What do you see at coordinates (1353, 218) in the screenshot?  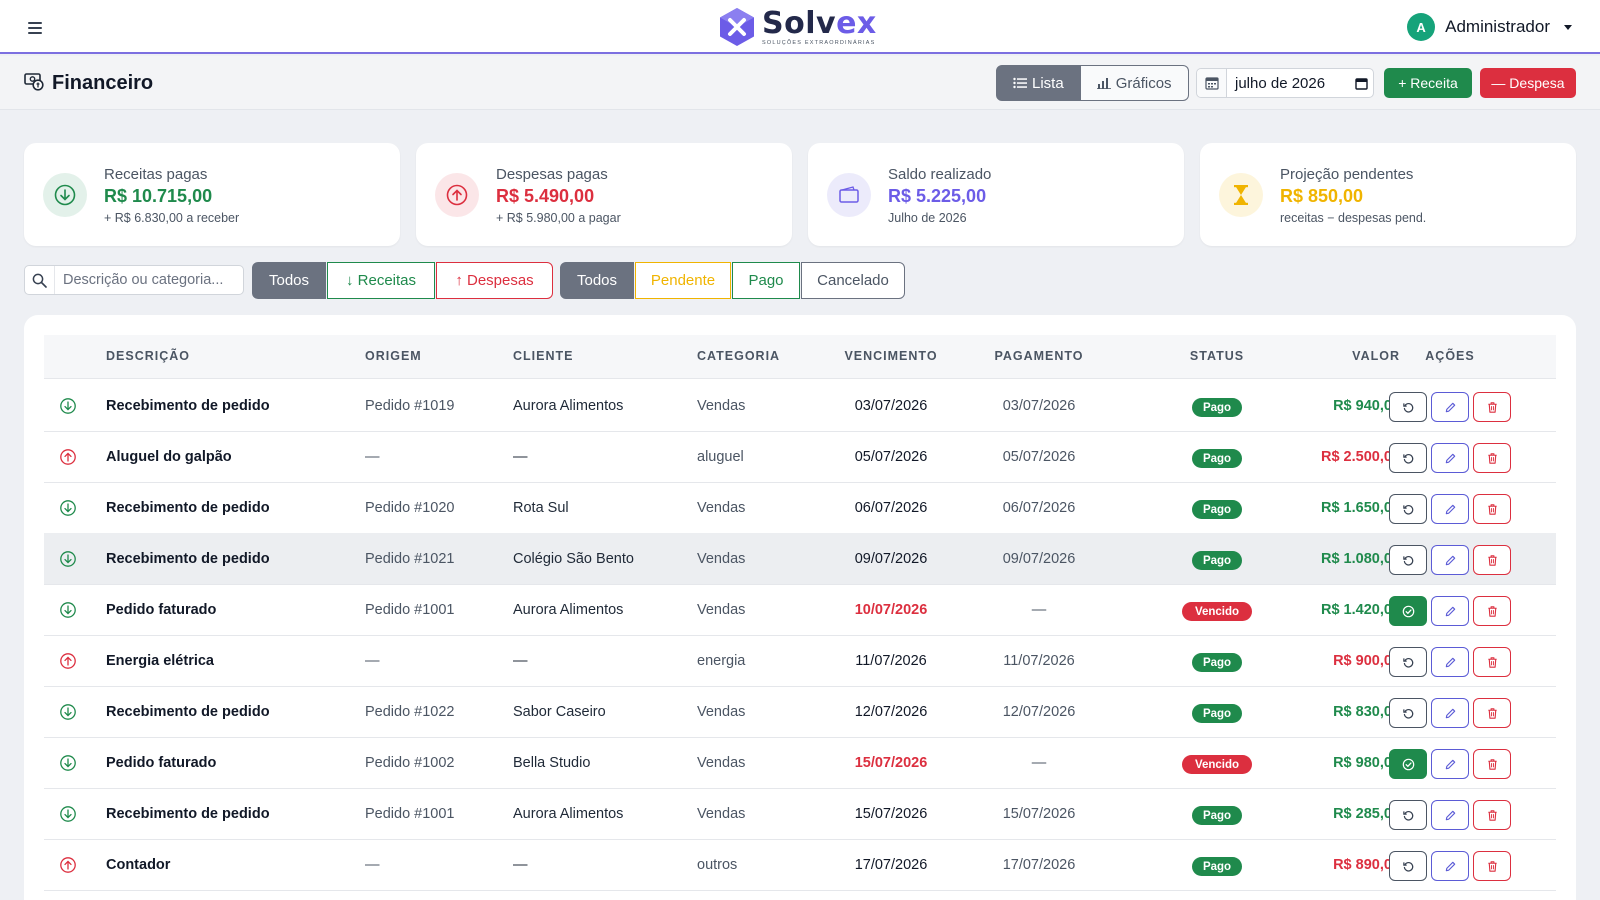 I see `card-sub: receitas − despesas pend.` at bounding box center [1353, 218].